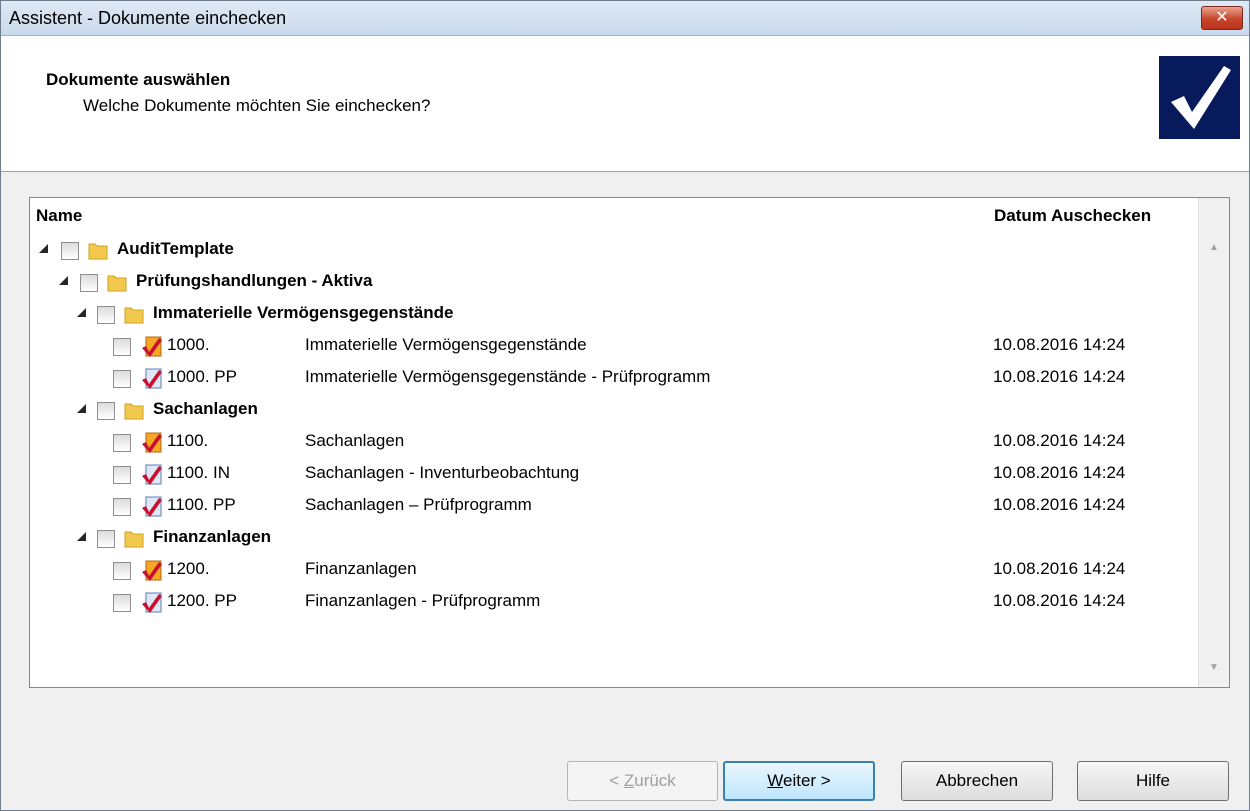 This screenshot has height=811, width=1250. Describe the element at coordinates (1096, 216) in the screenshot. I see `column-header-date: Datum Auschecken` at that location.